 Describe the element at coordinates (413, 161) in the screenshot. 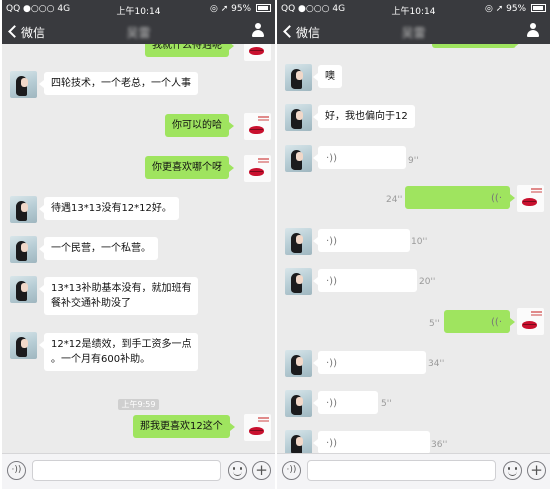

I see `voice-duration: 9''` at that location.